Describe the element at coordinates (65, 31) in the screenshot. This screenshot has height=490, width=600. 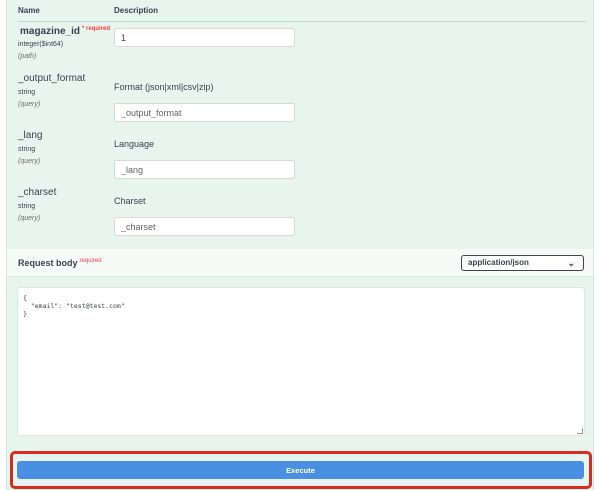
I see `param-name: magazine_id * required` at that location.